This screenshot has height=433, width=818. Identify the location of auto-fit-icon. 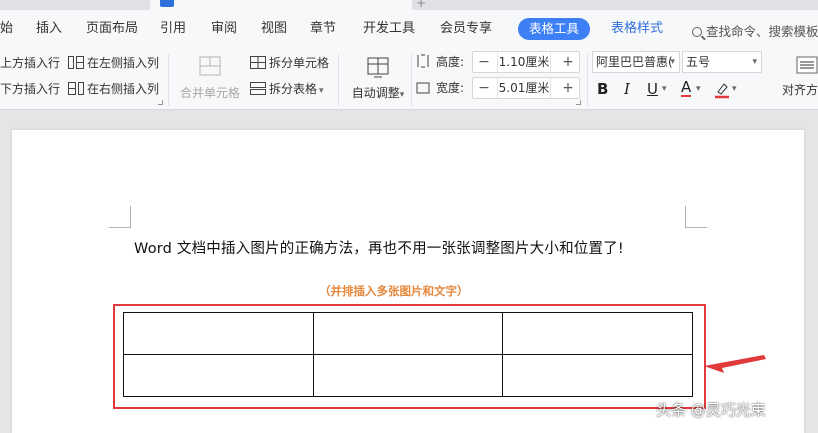
(378, 67).